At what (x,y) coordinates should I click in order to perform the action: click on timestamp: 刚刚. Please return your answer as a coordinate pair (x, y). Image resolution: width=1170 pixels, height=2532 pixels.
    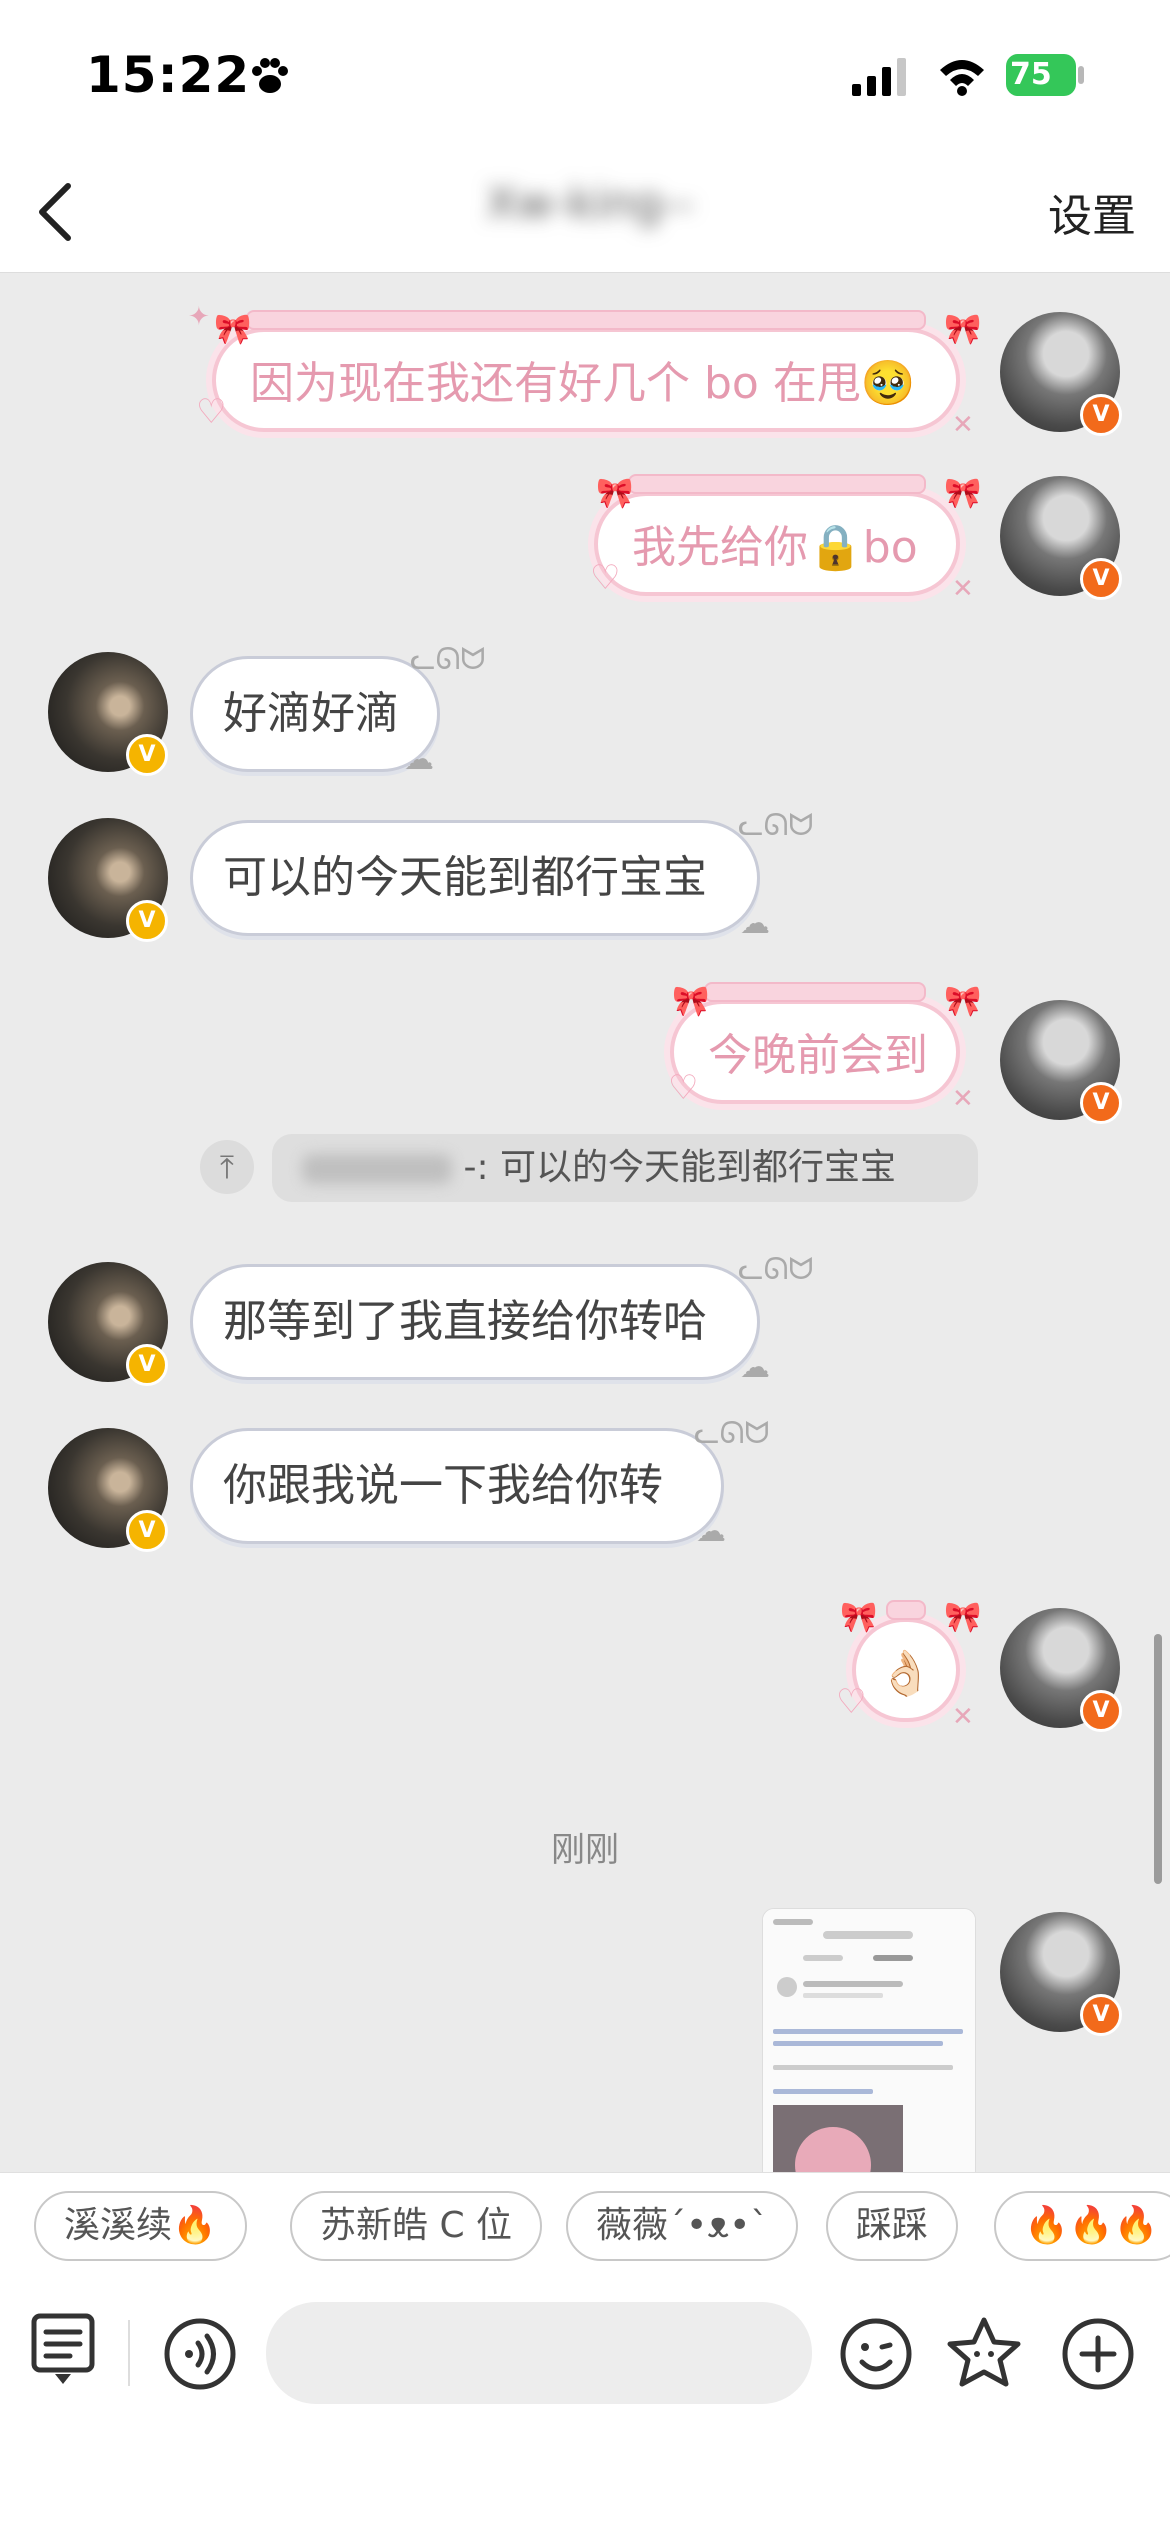
    Looking at the image, I should click on (585, 1850).